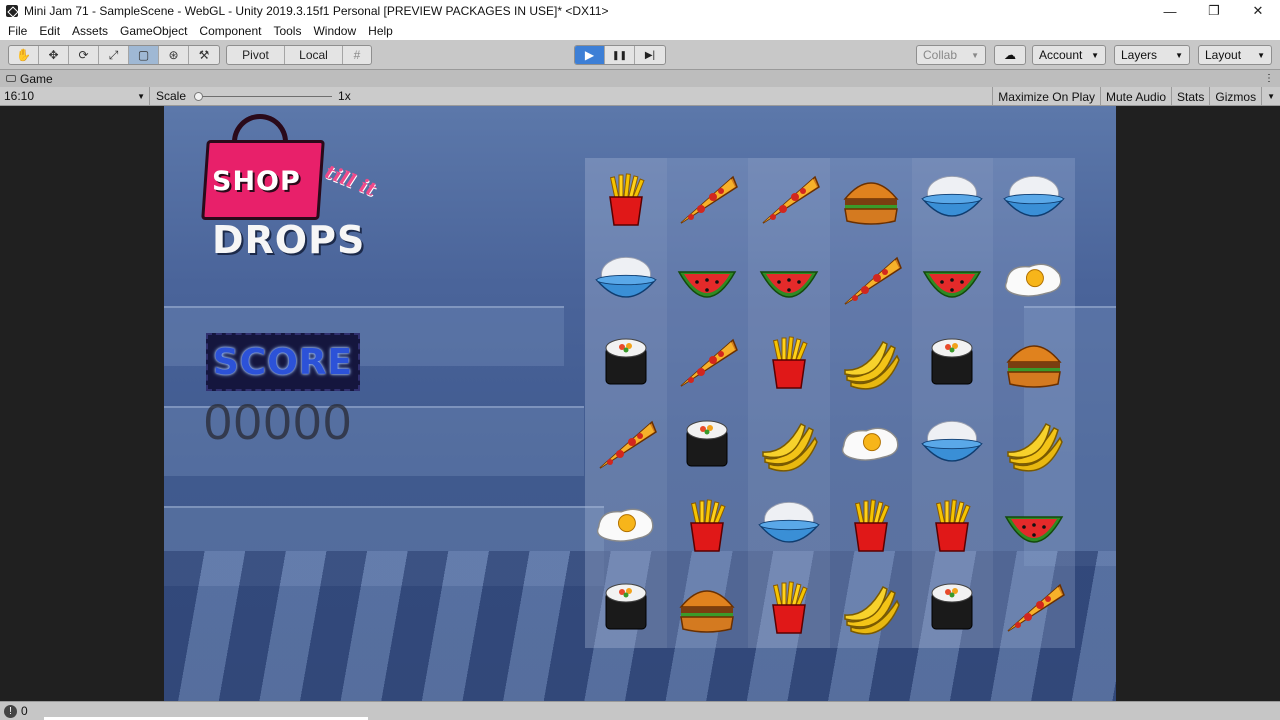  What do you see at coordinates (230, 31) in the screenshot?
I see `menu-component: Component` at bounding box center [230, 31].